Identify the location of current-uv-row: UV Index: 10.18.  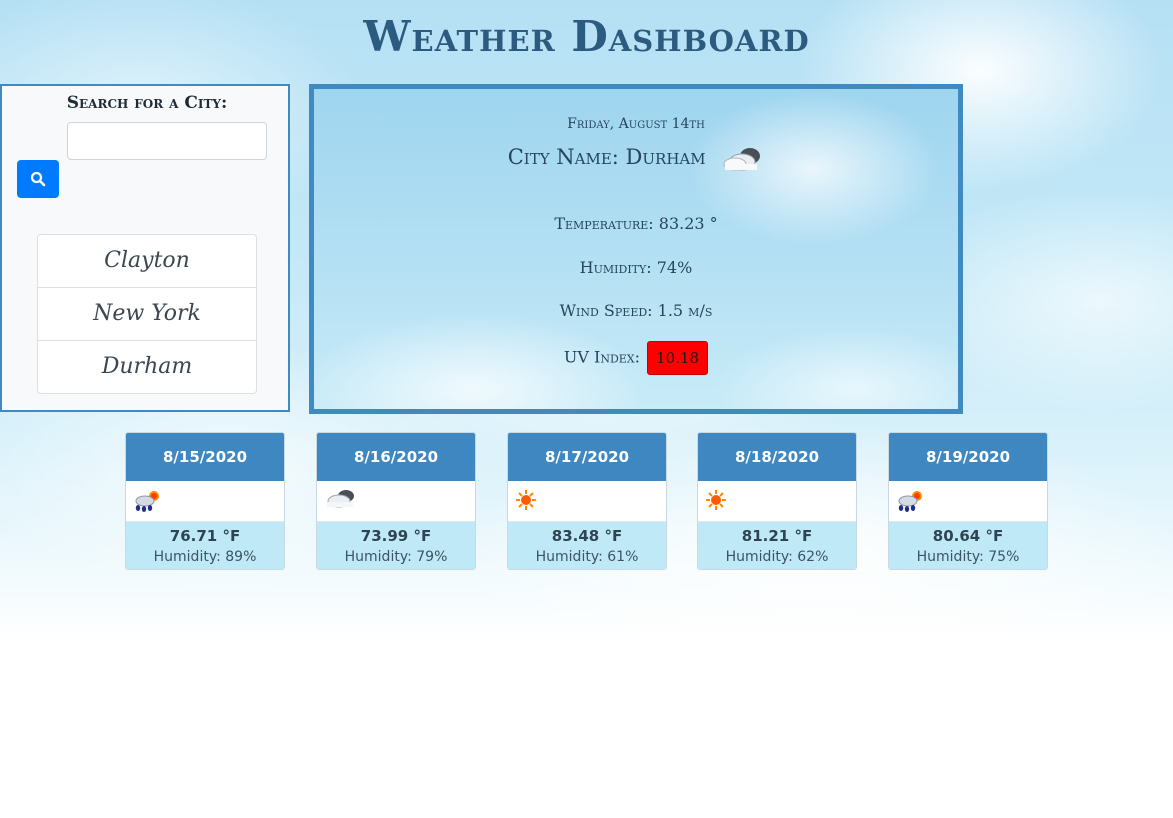
(636, 358).